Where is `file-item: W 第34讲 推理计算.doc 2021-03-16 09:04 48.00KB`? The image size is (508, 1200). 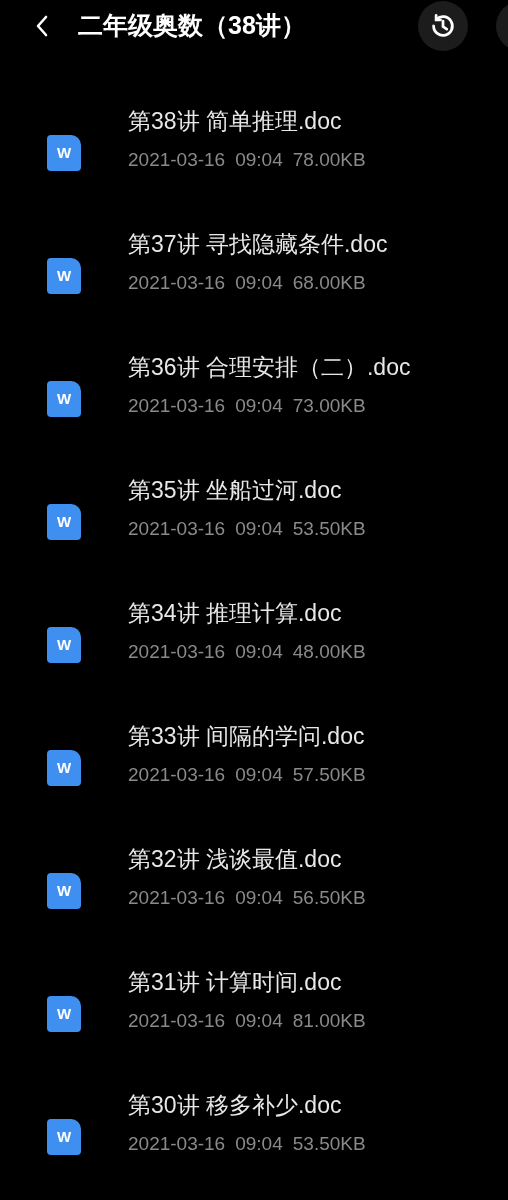
file-item: W 第34讲 推理计算.doc 2021-03-16 09:04 48.00KB is located at coordinates (254, 645).